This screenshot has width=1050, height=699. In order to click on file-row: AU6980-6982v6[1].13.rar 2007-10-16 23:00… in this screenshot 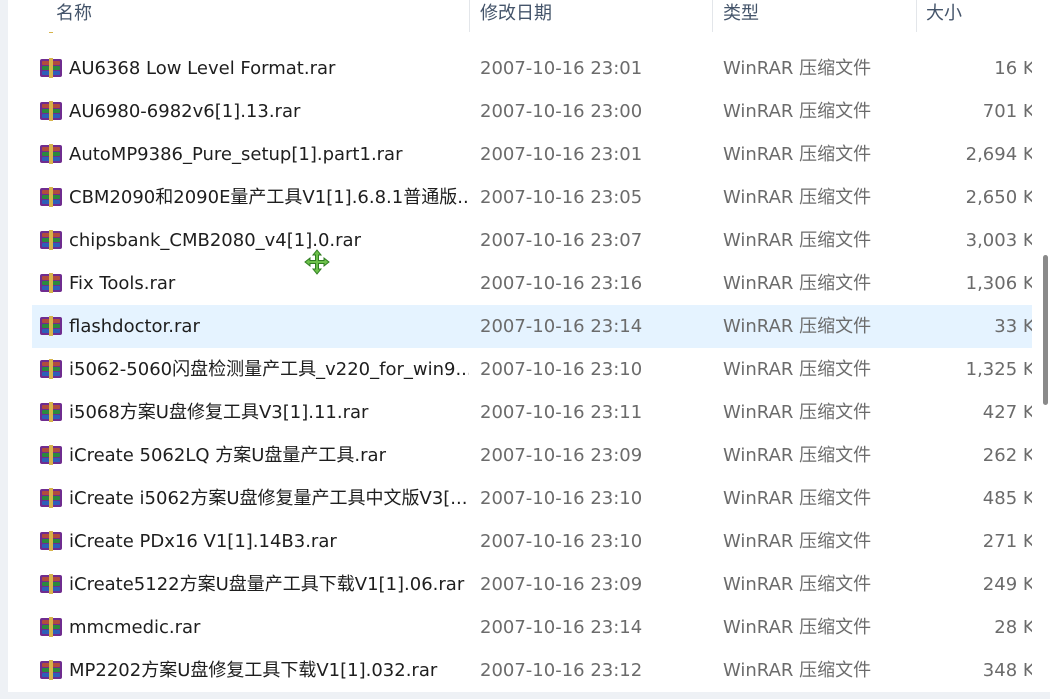, I will do `click(532, 111)`.